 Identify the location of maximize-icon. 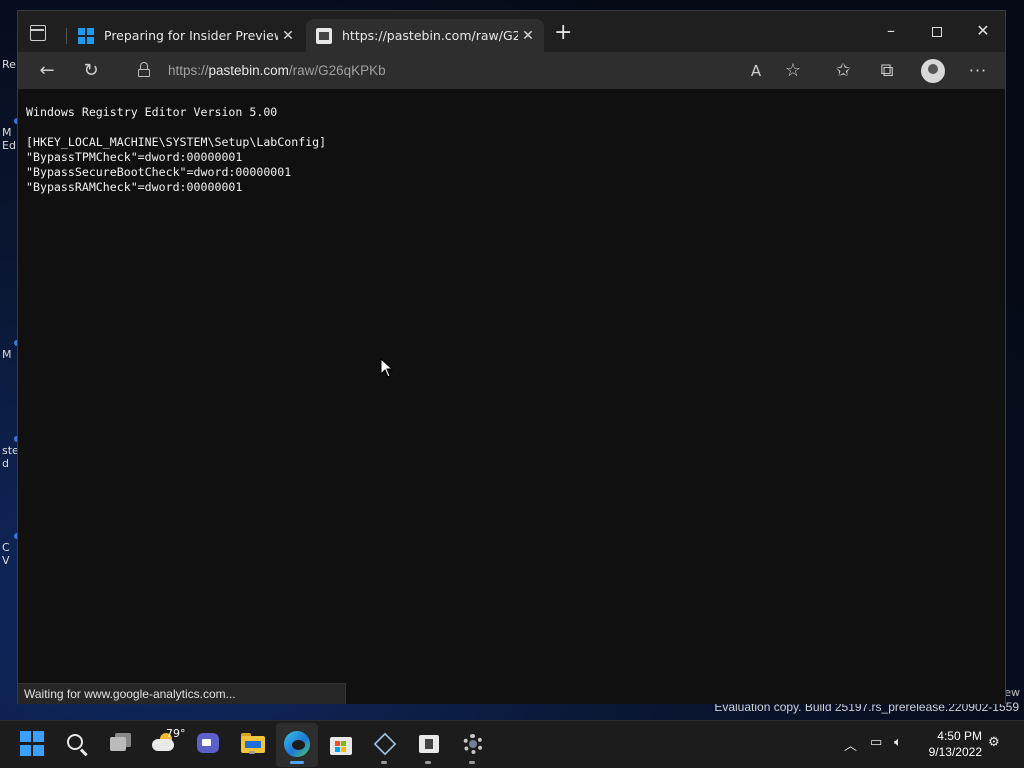
(937, 31).